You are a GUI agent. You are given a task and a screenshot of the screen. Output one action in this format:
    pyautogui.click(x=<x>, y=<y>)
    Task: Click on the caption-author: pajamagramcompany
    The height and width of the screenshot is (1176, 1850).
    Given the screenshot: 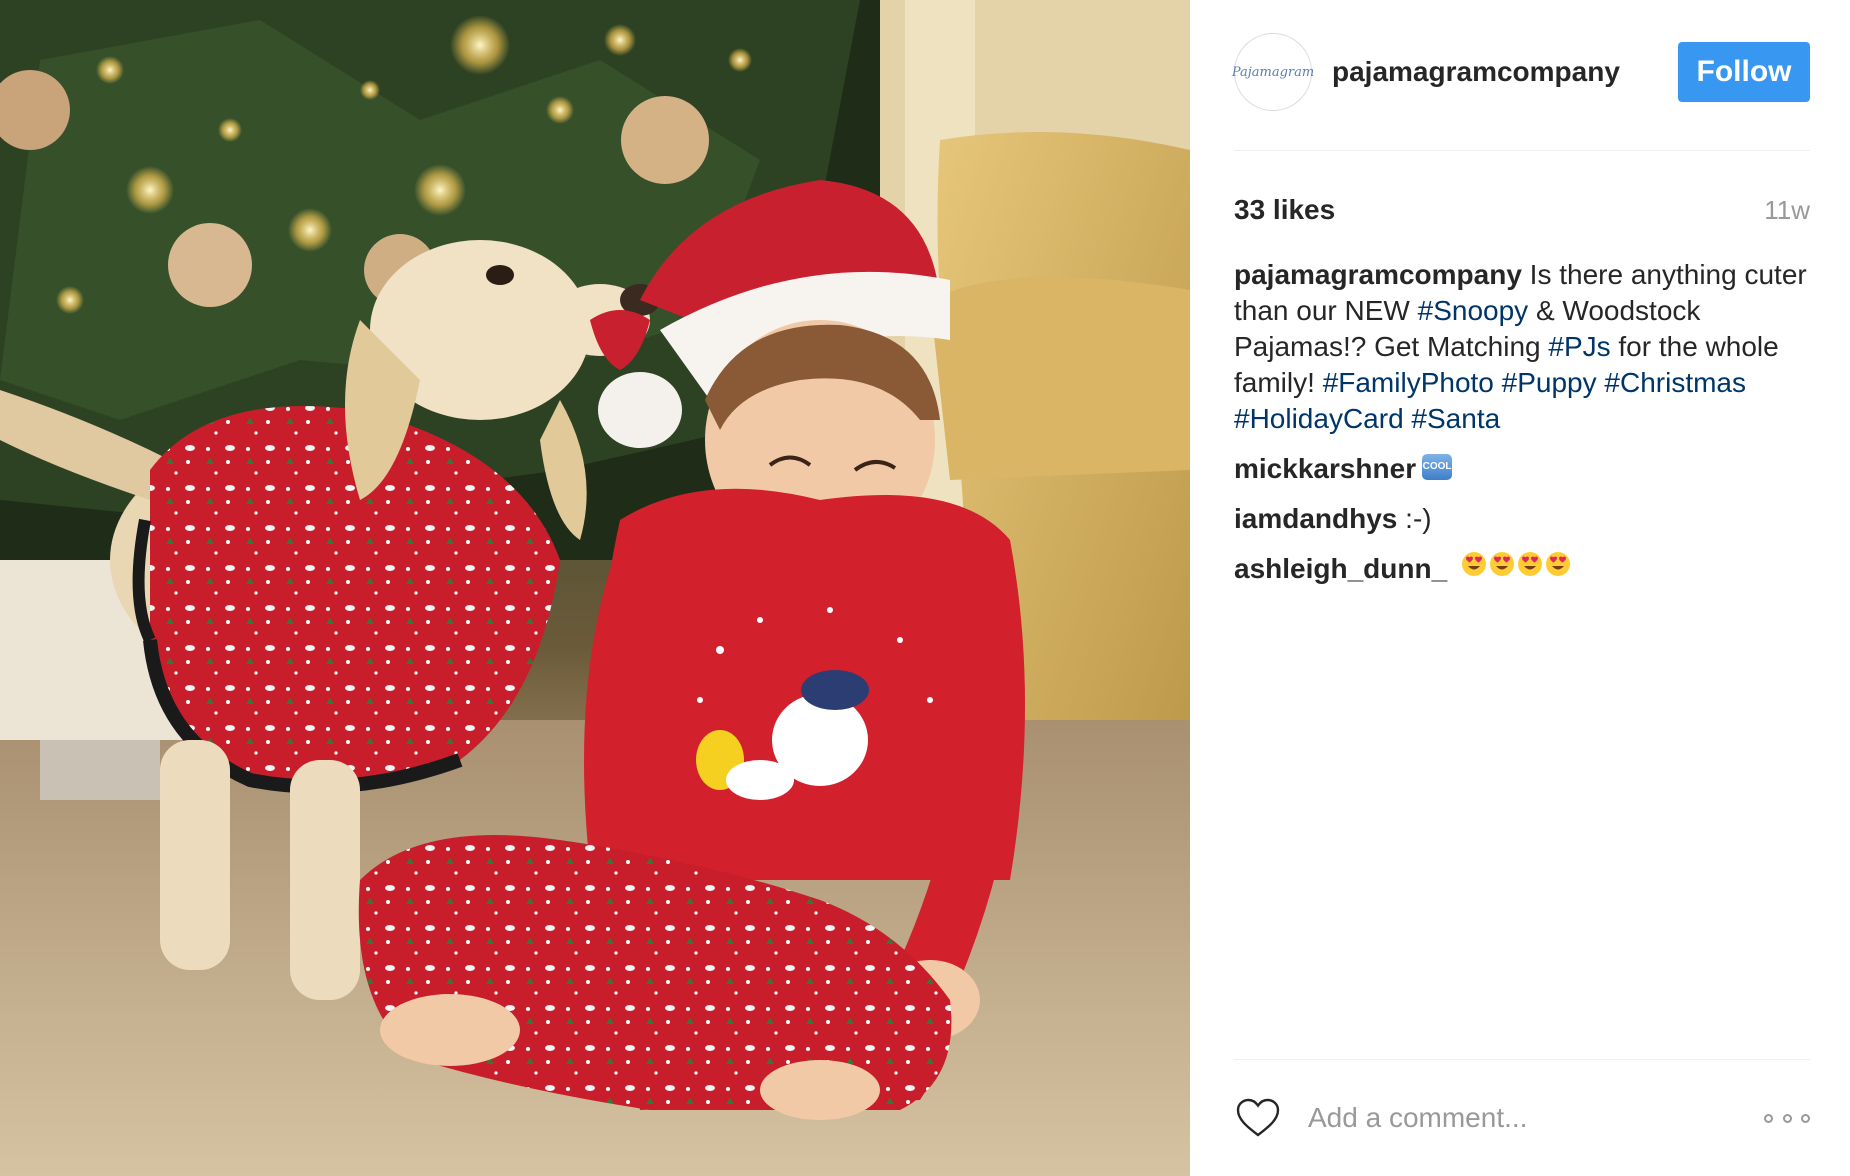 What is the action you would take?
    pyautogui.click(x=1378, y=274)
    